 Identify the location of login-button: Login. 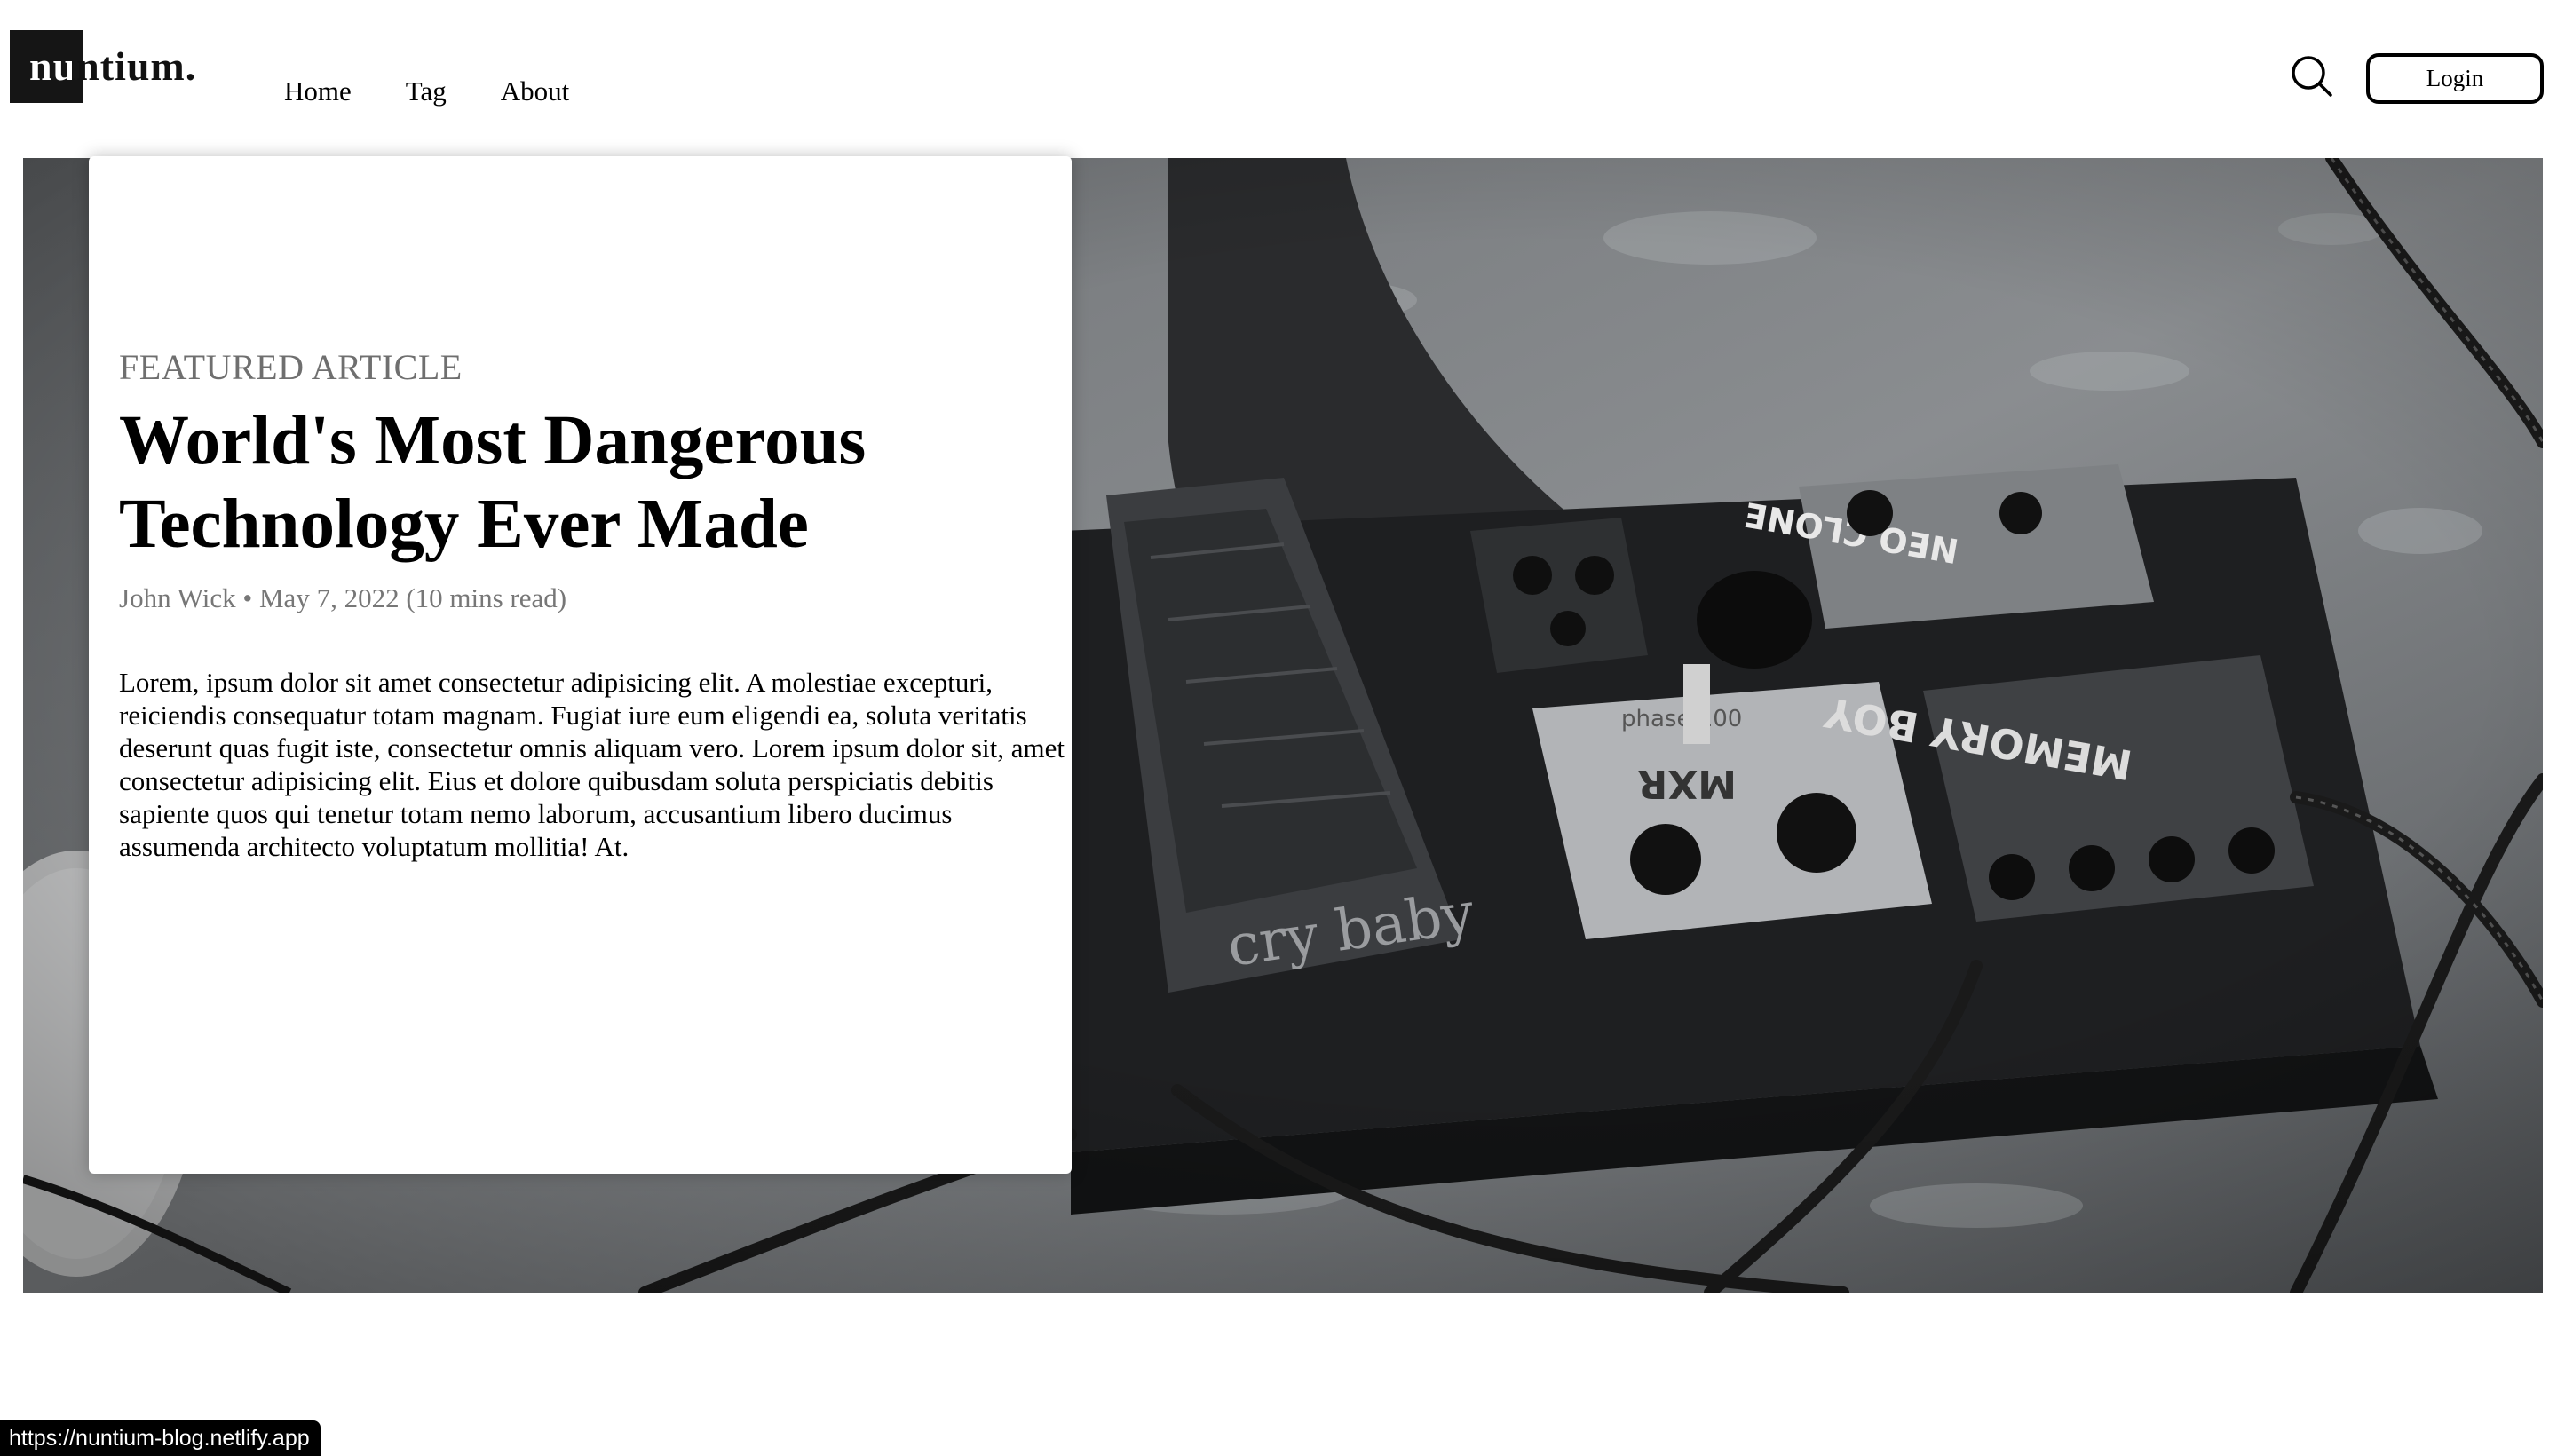
(2455, 78).